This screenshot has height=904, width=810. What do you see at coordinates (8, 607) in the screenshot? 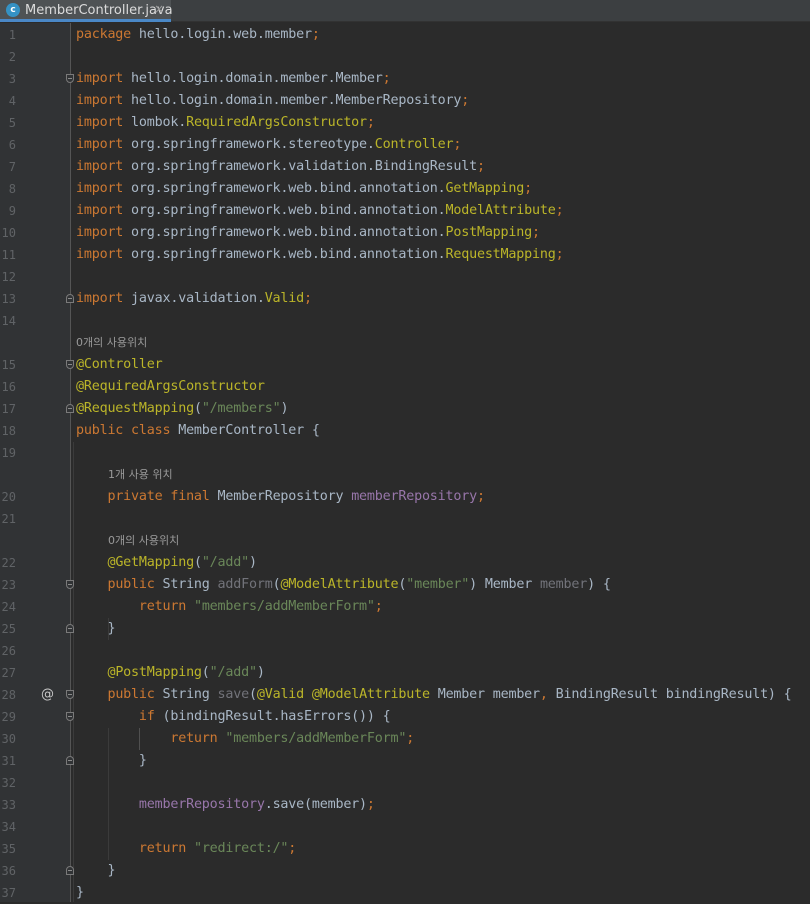
I see `line-number: 24` at bounding box center [8, 607].